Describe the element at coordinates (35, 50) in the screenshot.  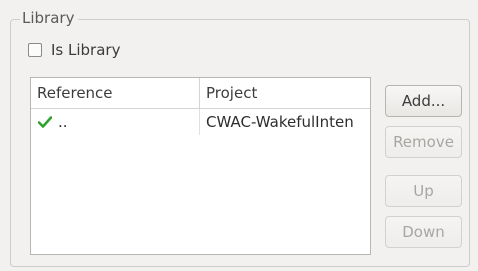
I see `is-library-checkbox` at that location.